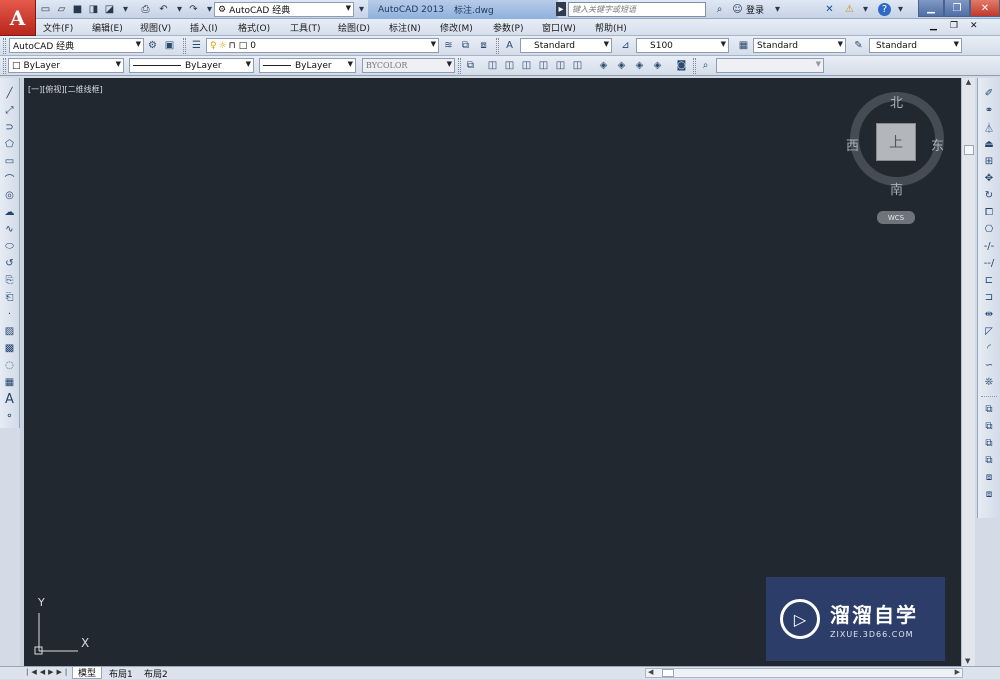 Image resolution: width=1000 pixels, height=680 pixels. What do you see at coordinates (957, 8) in the screenshot?
I see `restore-button: ❐` at bounding box center [957, 8].